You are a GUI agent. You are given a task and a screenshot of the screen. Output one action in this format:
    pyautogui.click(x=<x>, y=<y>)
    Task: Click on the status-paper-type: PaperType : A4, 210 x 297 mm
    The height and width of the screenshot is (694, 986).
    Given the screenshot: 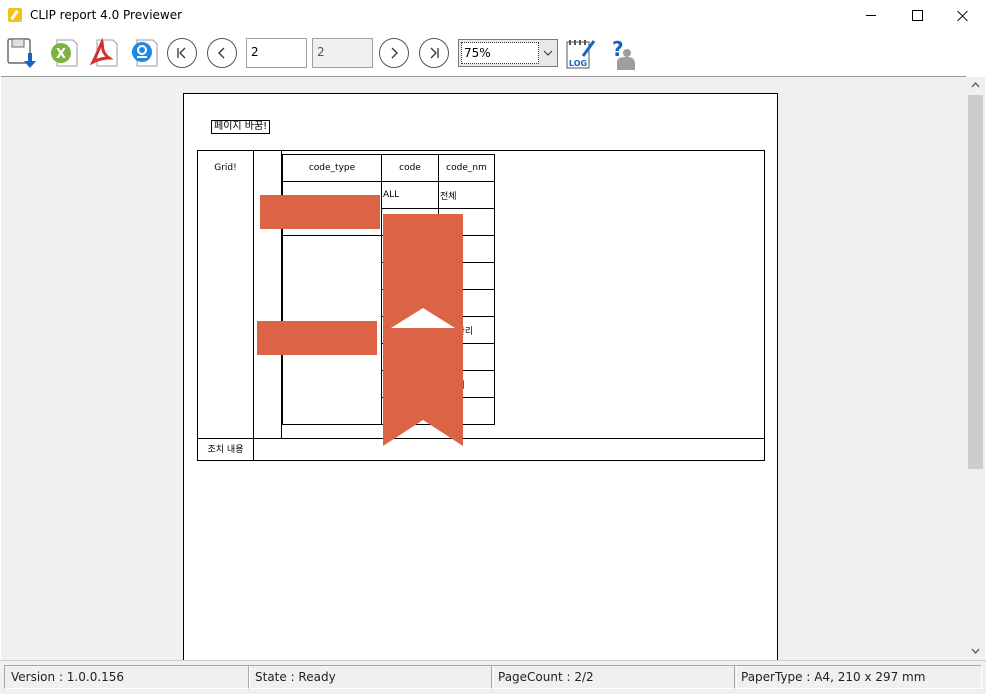 What is the action you would take?
    pyautogui.click(x=858, y=677)
    